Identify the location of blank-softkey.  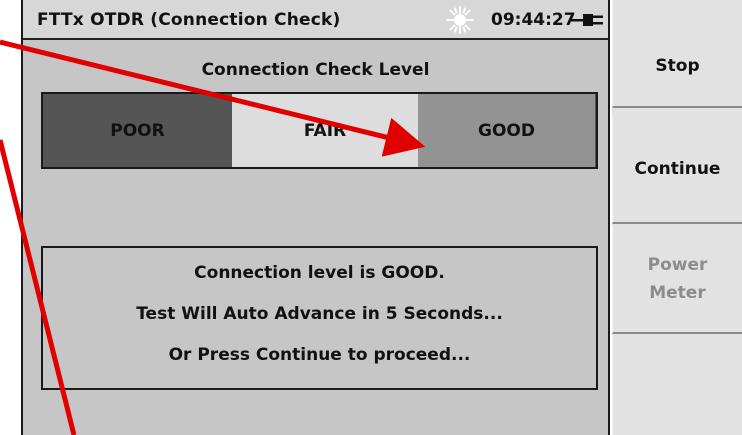
(677, 385).